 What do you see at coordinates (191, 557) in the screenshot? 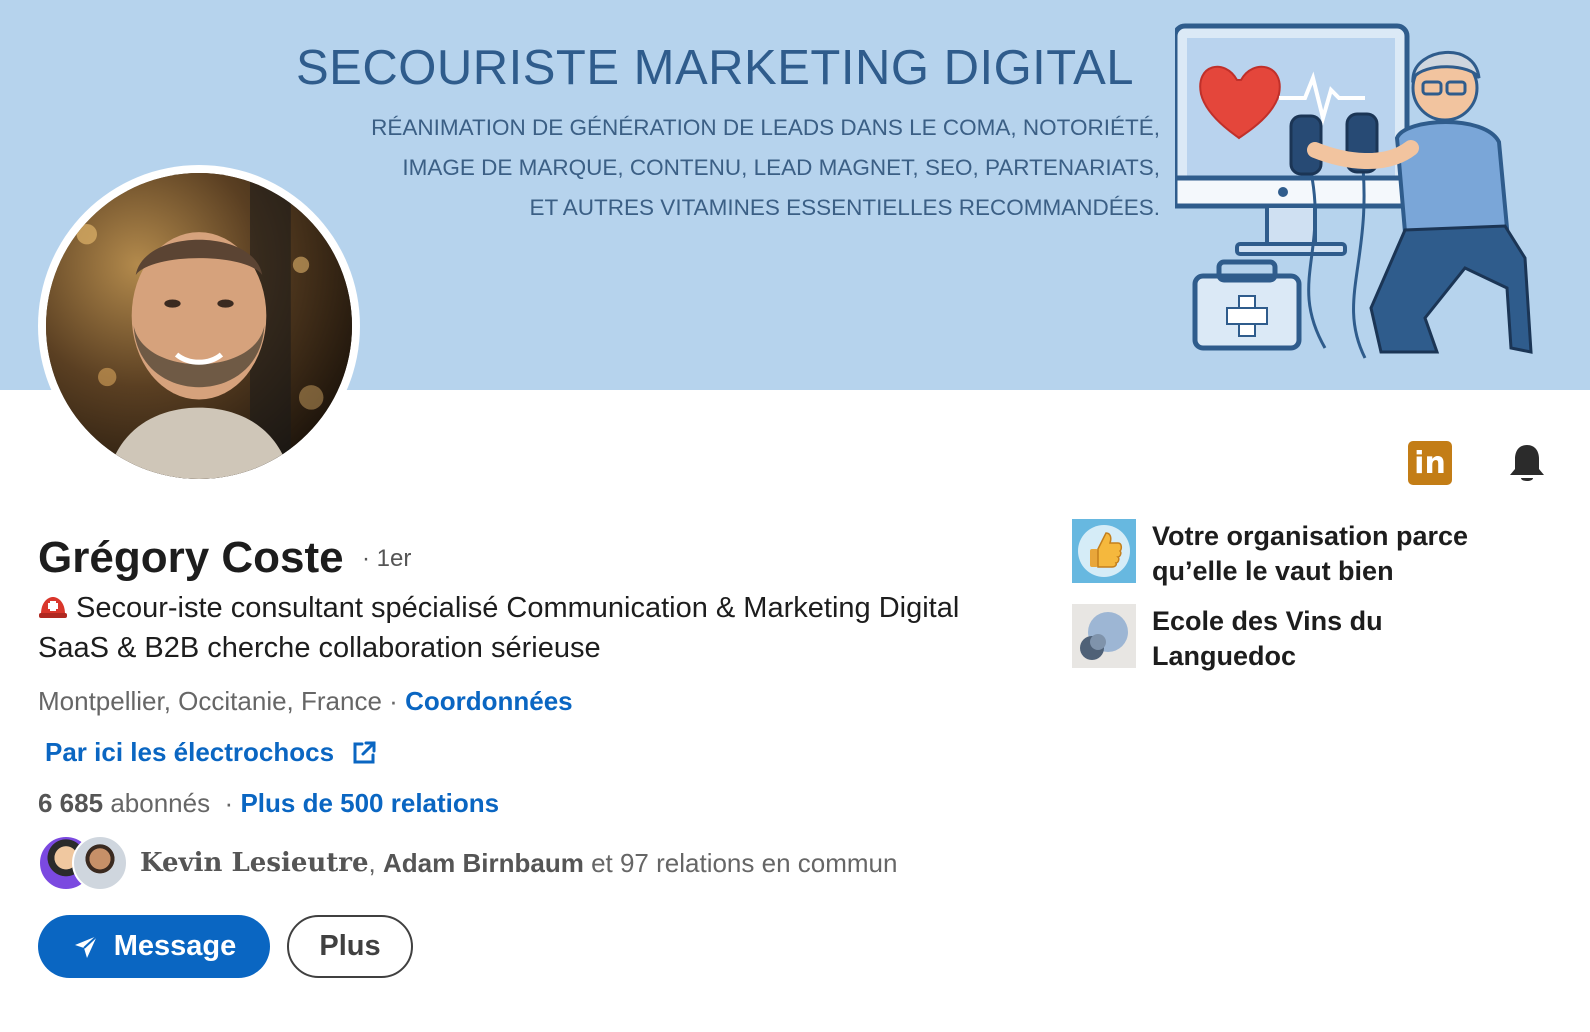
I see `profile-name: Grégory Coste` at bounding box center [191, 557].